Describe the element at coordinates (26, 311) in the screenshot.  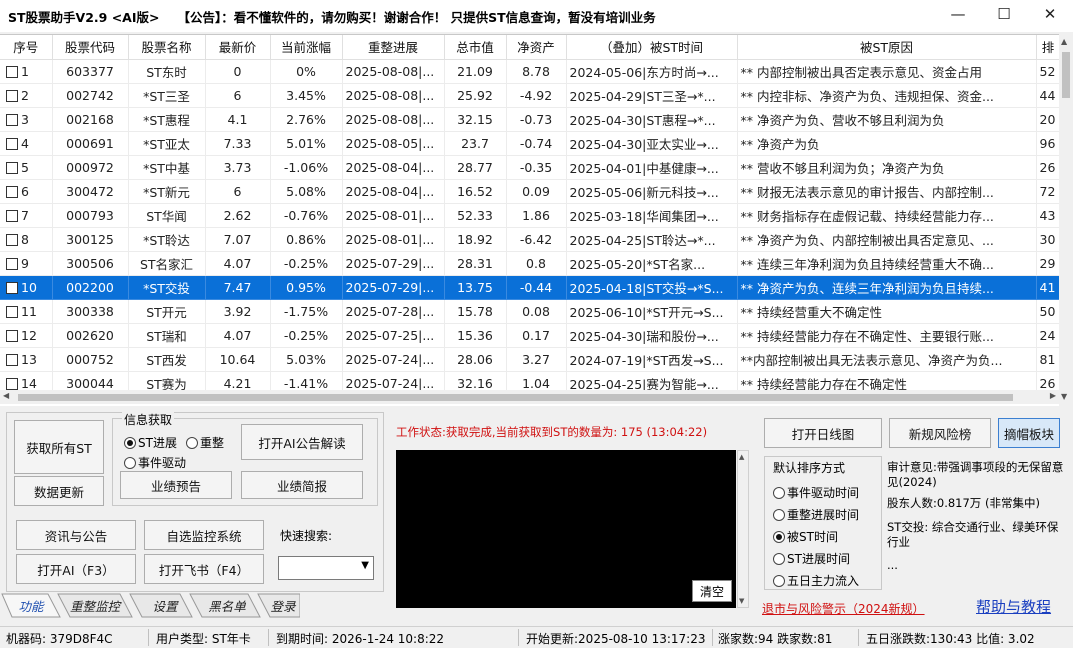
I see `row-index-cell: 11` at that location.